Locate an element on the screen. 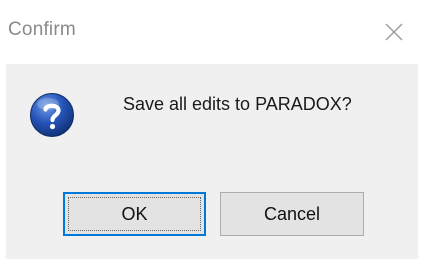  close-icon is located at coordinates (394, 32).